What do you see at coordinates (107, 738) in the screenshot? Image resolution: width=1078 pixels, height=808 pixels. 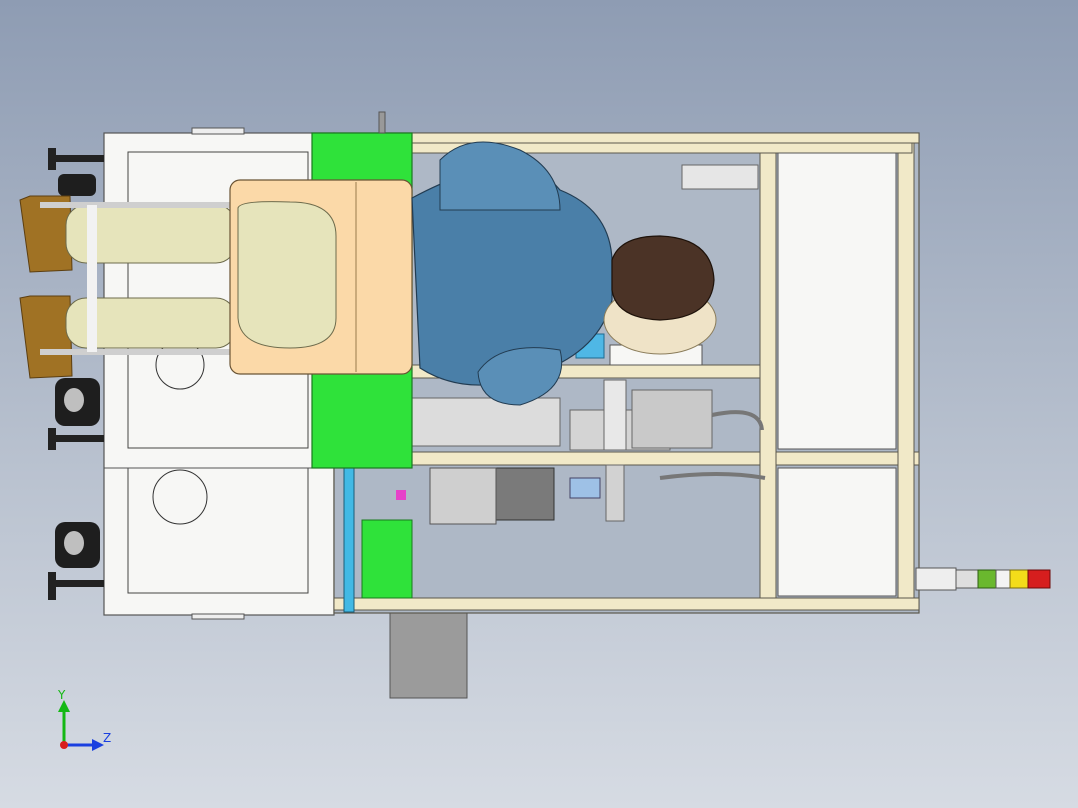 I see `axis-z-label: Z` at bounding box center [107, 738].